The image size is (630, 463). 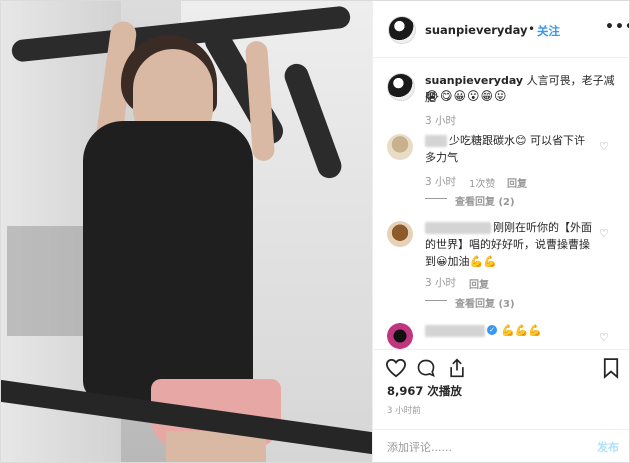 I want to click on caption-username: suanpieveryday, so click(x=474, y=80).